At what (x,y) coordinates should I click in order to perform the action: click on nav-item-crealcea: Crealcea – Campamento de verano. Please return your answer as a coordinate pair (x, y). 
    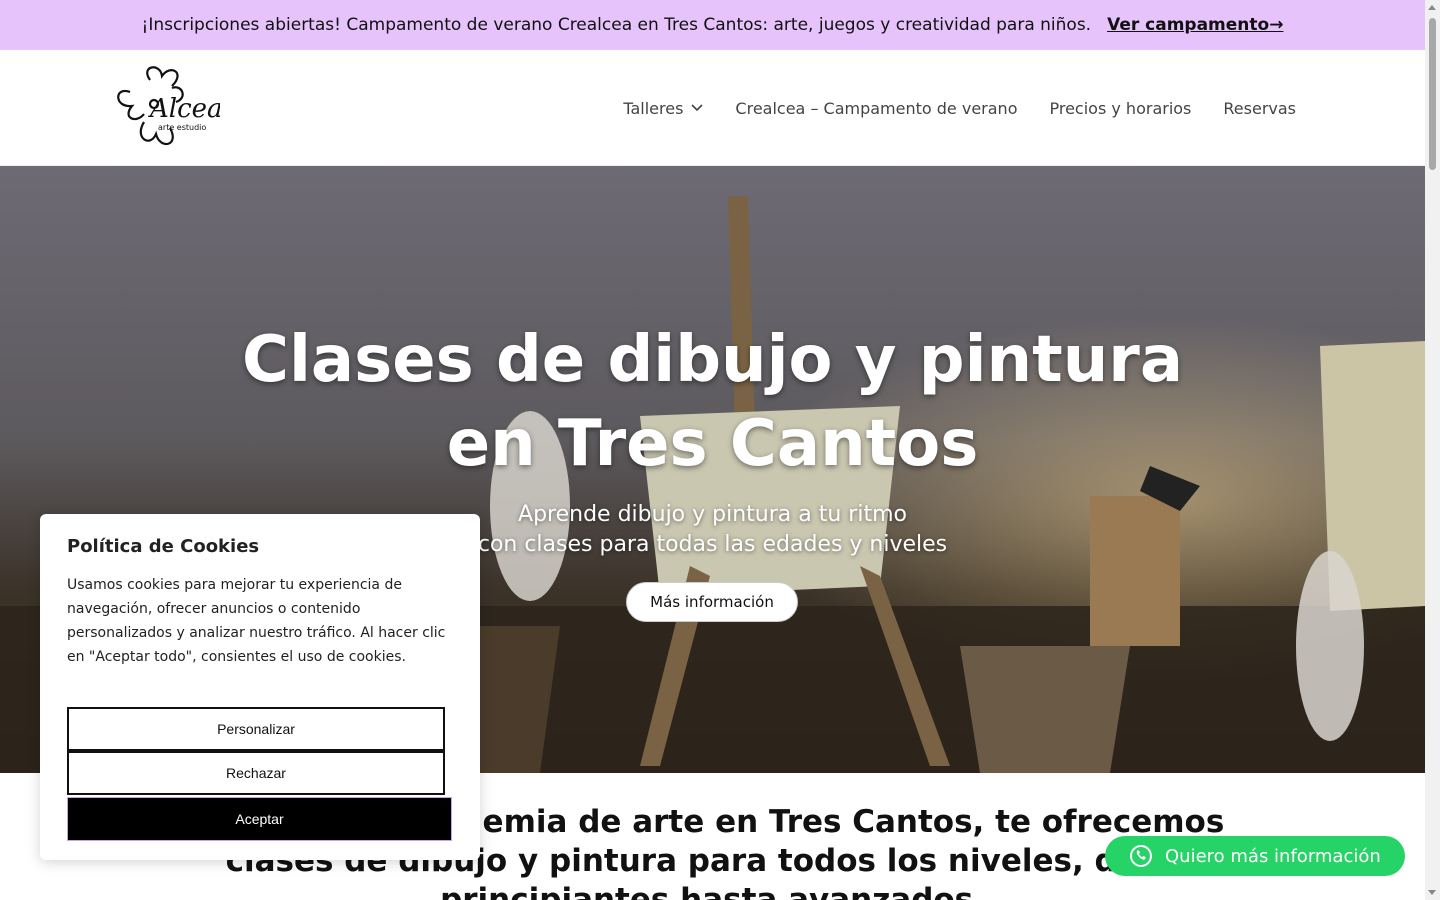
    Looking at the image, I should click on (876, 108).